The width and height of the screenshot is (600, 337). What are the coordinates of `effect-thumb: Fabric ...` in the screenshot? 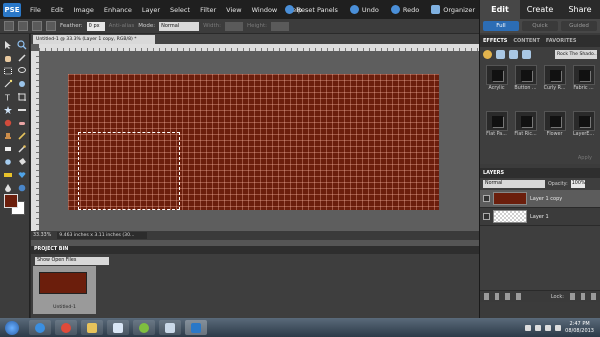 It's located at (583, 86).